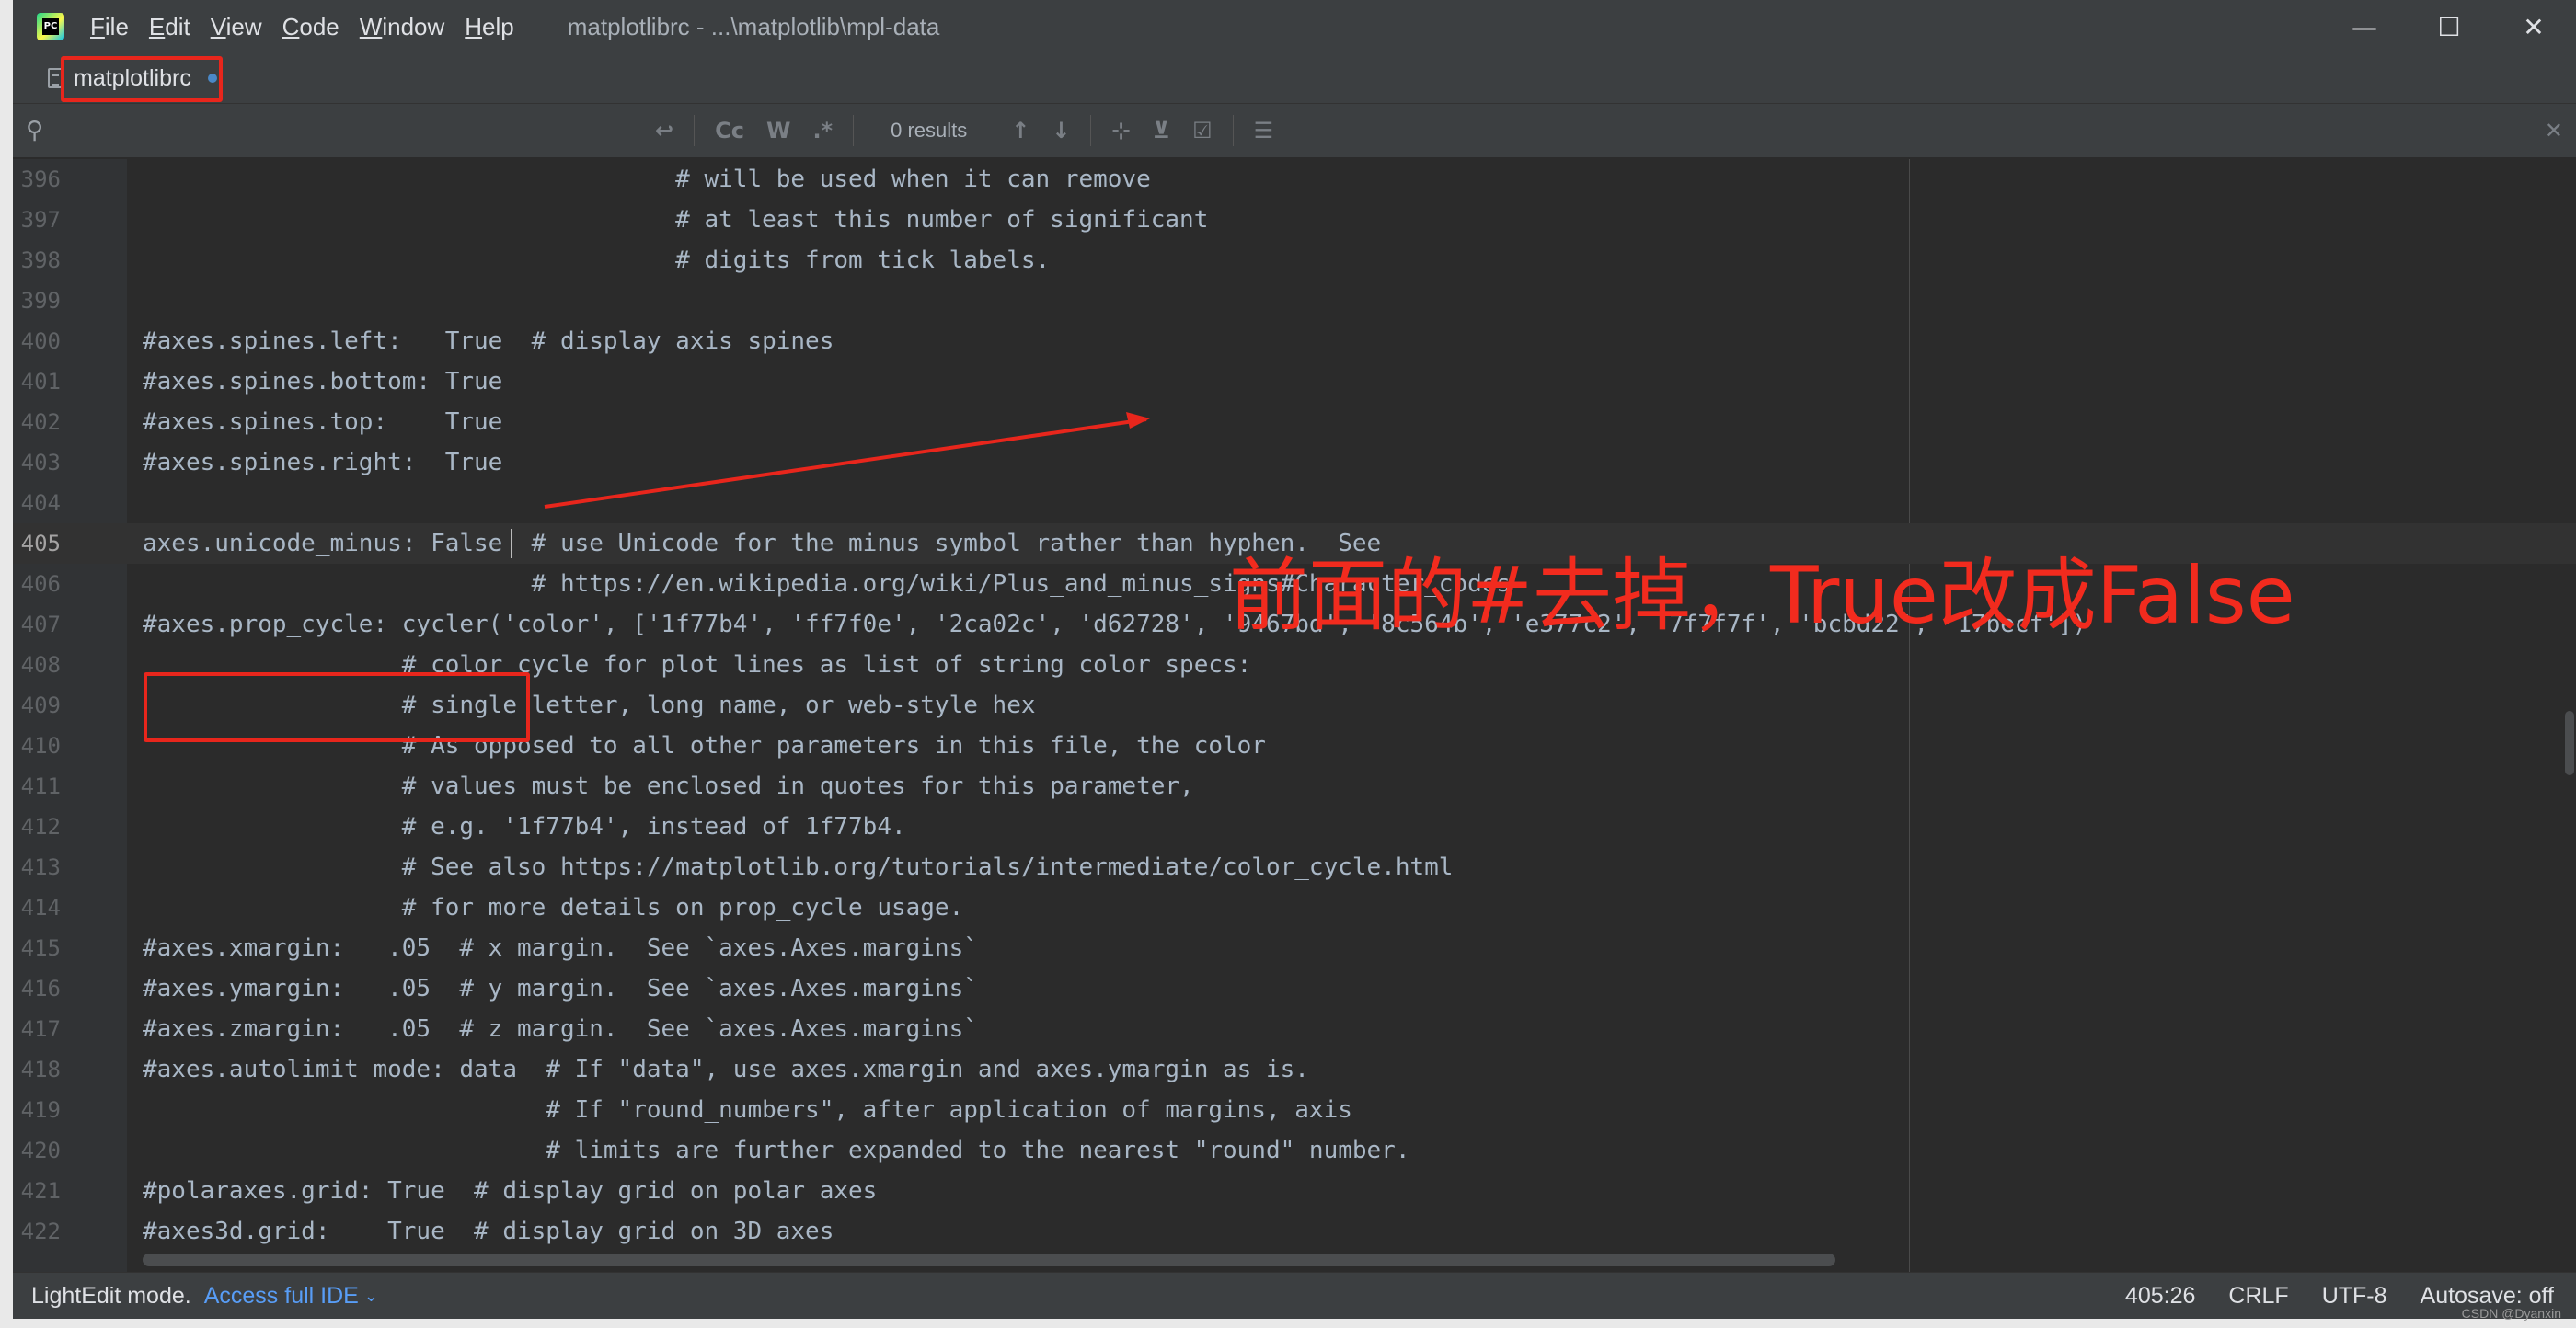  I want to click on window-controls: — ☐ ✕, so click(2449, 26).